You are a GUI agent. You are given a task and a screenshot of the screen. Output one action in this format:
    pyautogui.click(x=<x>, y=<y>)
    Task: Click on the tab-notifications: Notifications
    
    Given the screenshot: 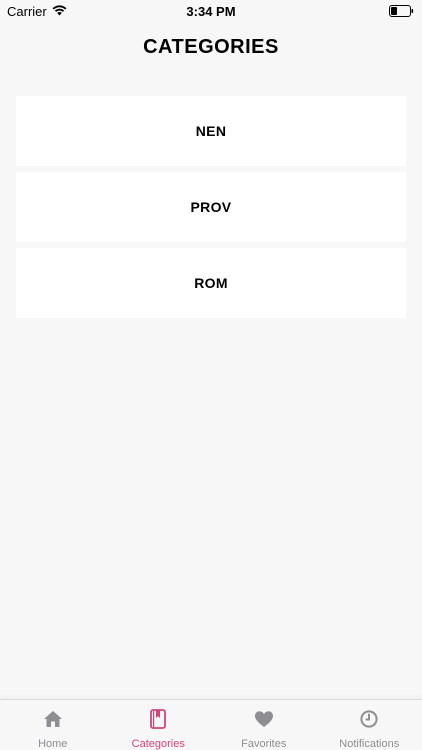 What is the action you would take?
    pyautogui.click(x=369, y=725)
    